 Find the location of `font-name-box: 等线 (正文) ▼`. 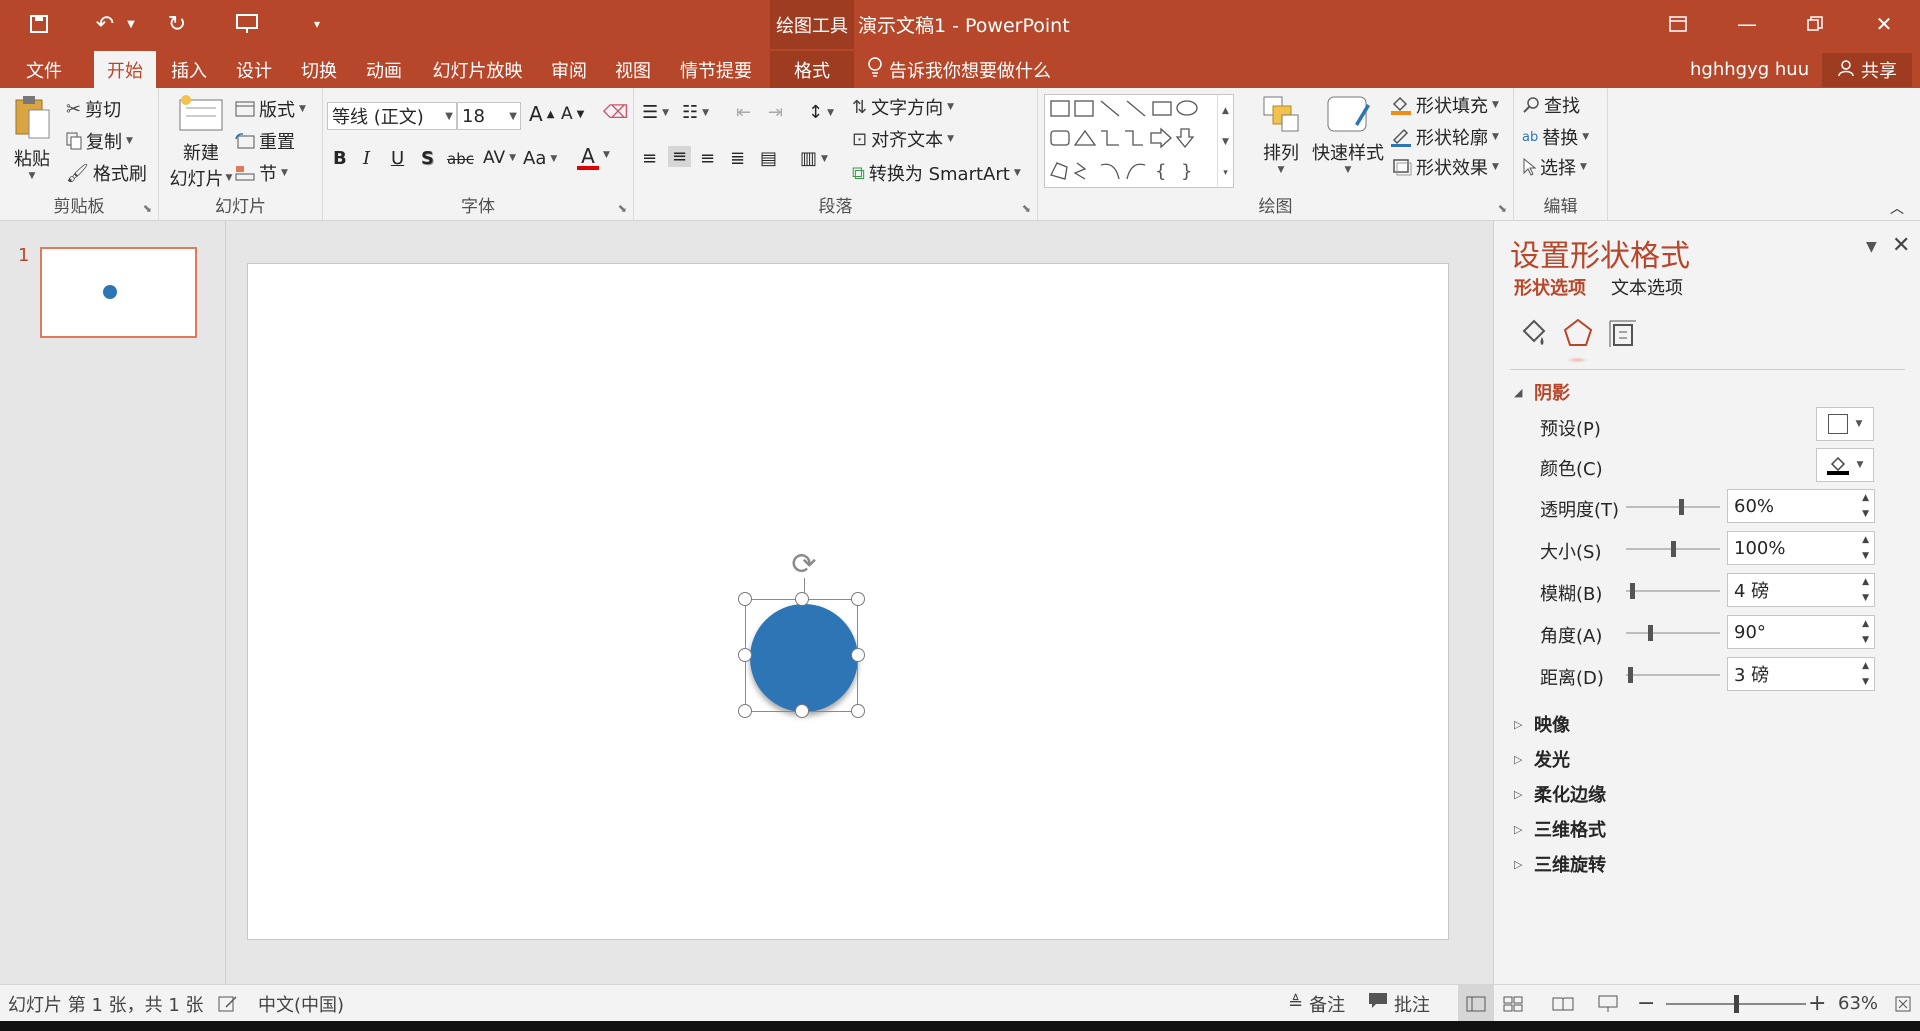

font-name-box: 等线 (正文) ▼ is located at coordinates (392, 116).